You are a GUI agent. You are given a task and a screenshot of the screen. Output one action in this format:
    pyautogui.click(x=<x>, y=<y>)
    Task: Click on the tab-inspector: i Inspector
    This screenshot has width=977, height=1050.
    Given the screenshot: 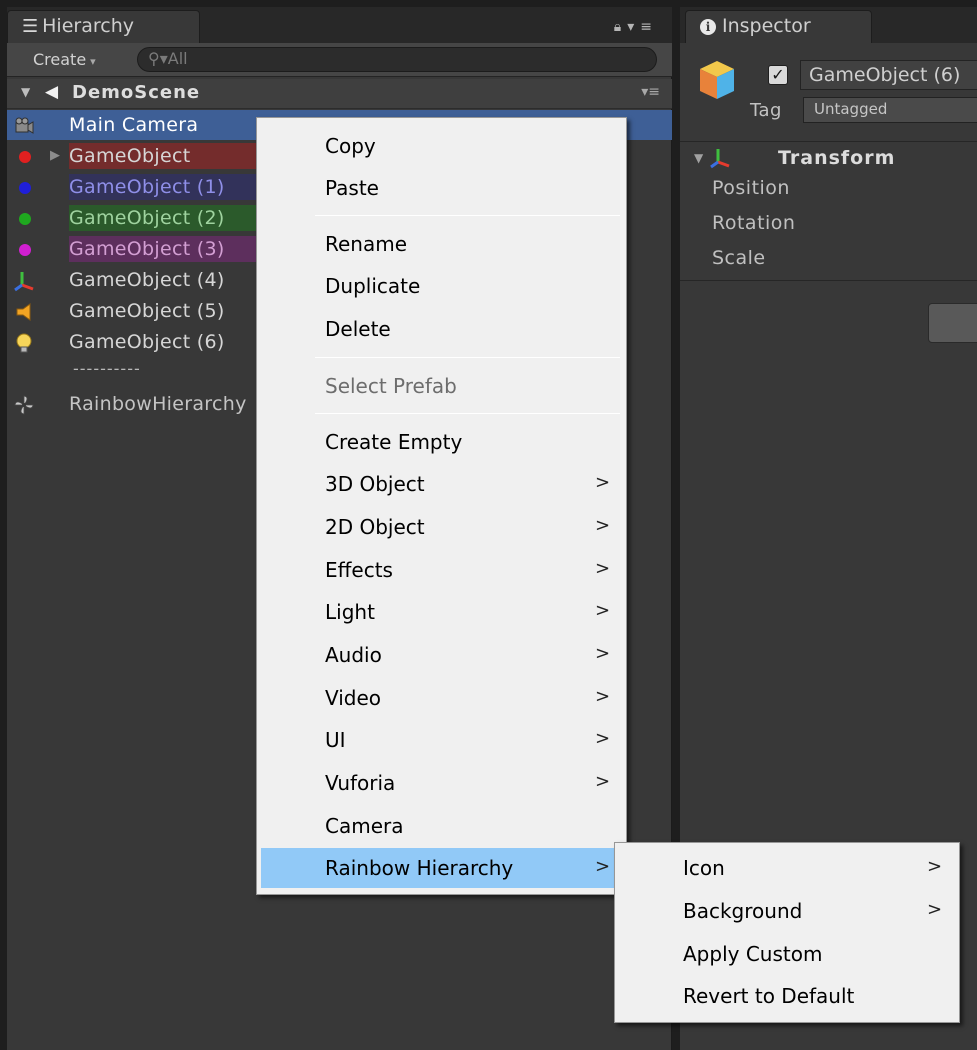 What is the action you would take?
    pyautogui.click(x=778, y=26)
    